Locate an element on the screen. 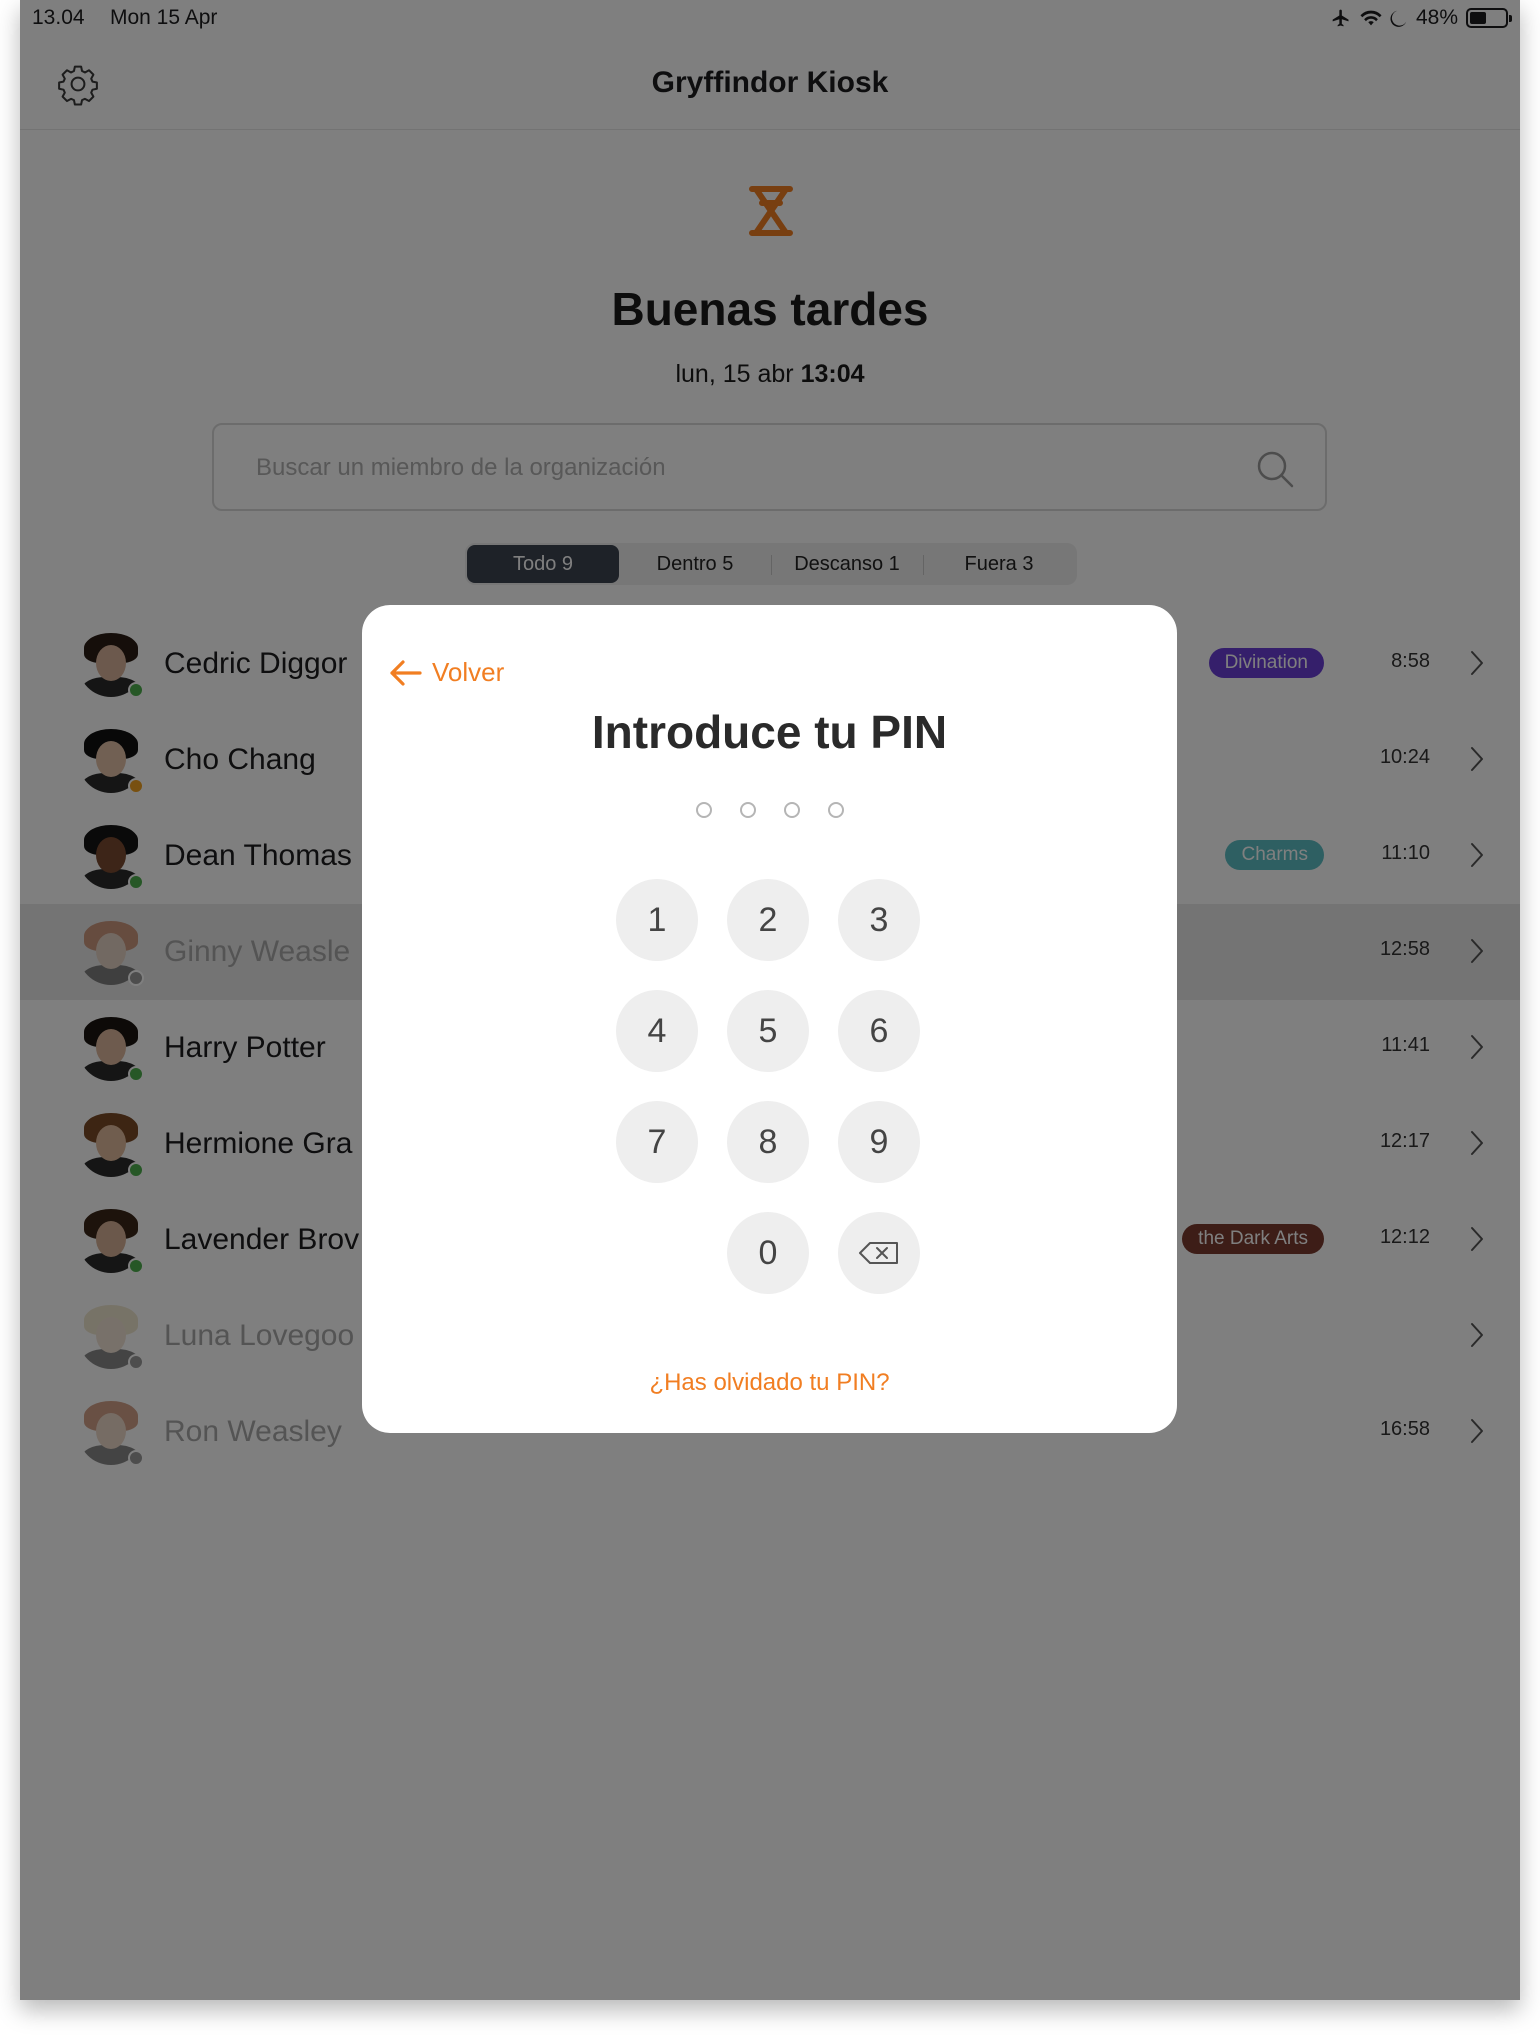  back-button: Volver is located at coordinates (446, 672).